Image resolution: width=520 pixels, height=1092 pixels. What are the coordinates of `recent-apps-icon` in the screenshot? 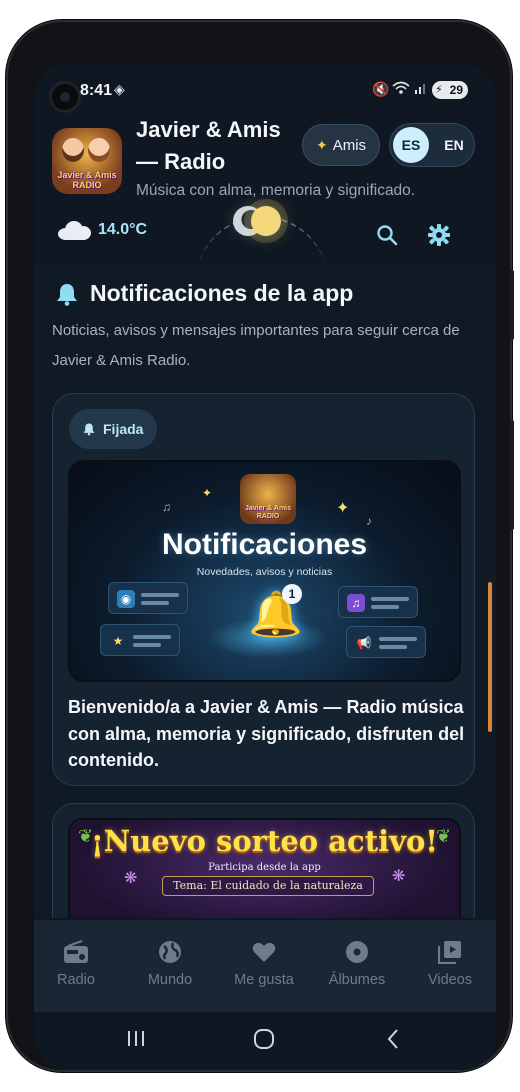 It's located at (136, 1040).